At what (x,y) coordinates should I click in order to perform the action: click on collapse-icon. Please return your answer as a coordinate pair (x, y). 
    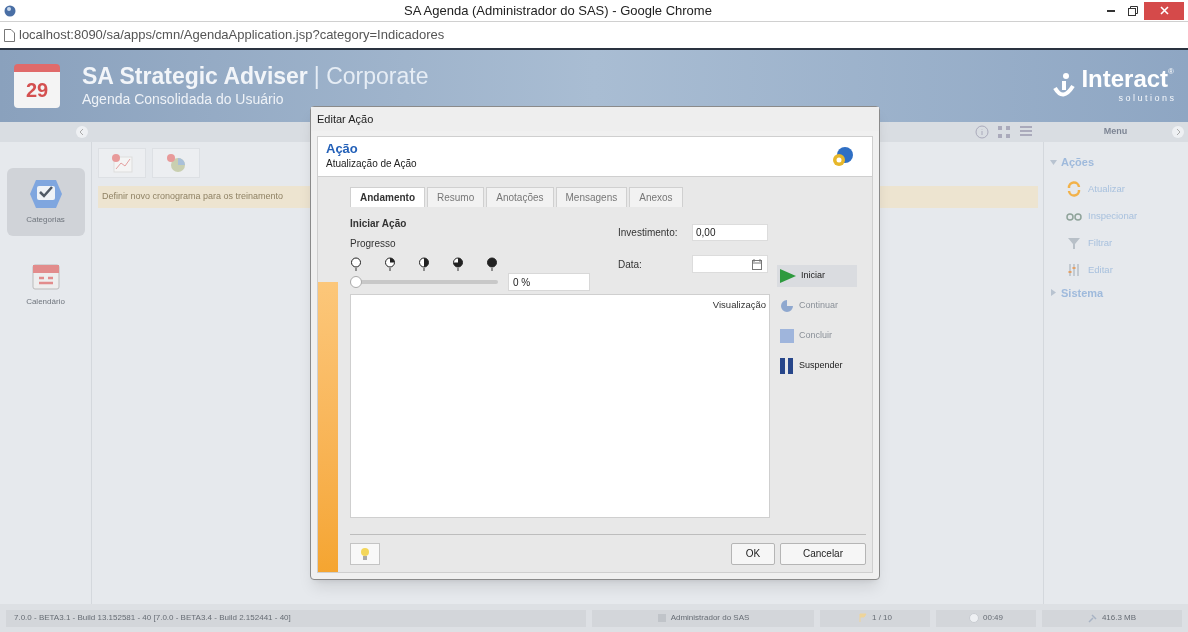
    Looking at the image, I should click on (82, 132).